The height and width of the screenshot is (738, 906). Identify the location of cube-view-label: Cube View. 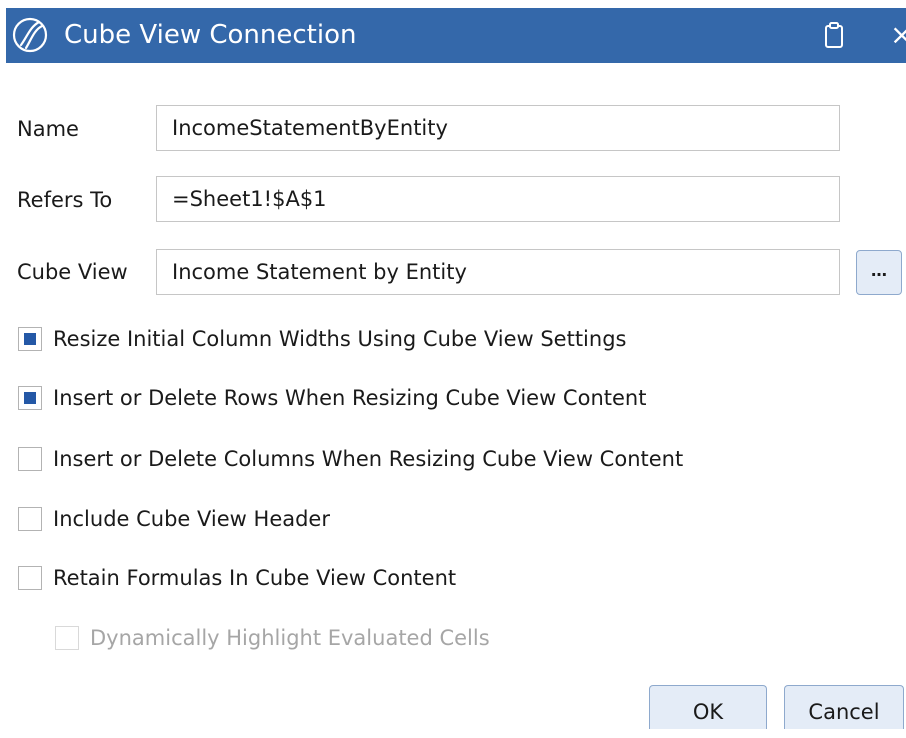
(72, 272).